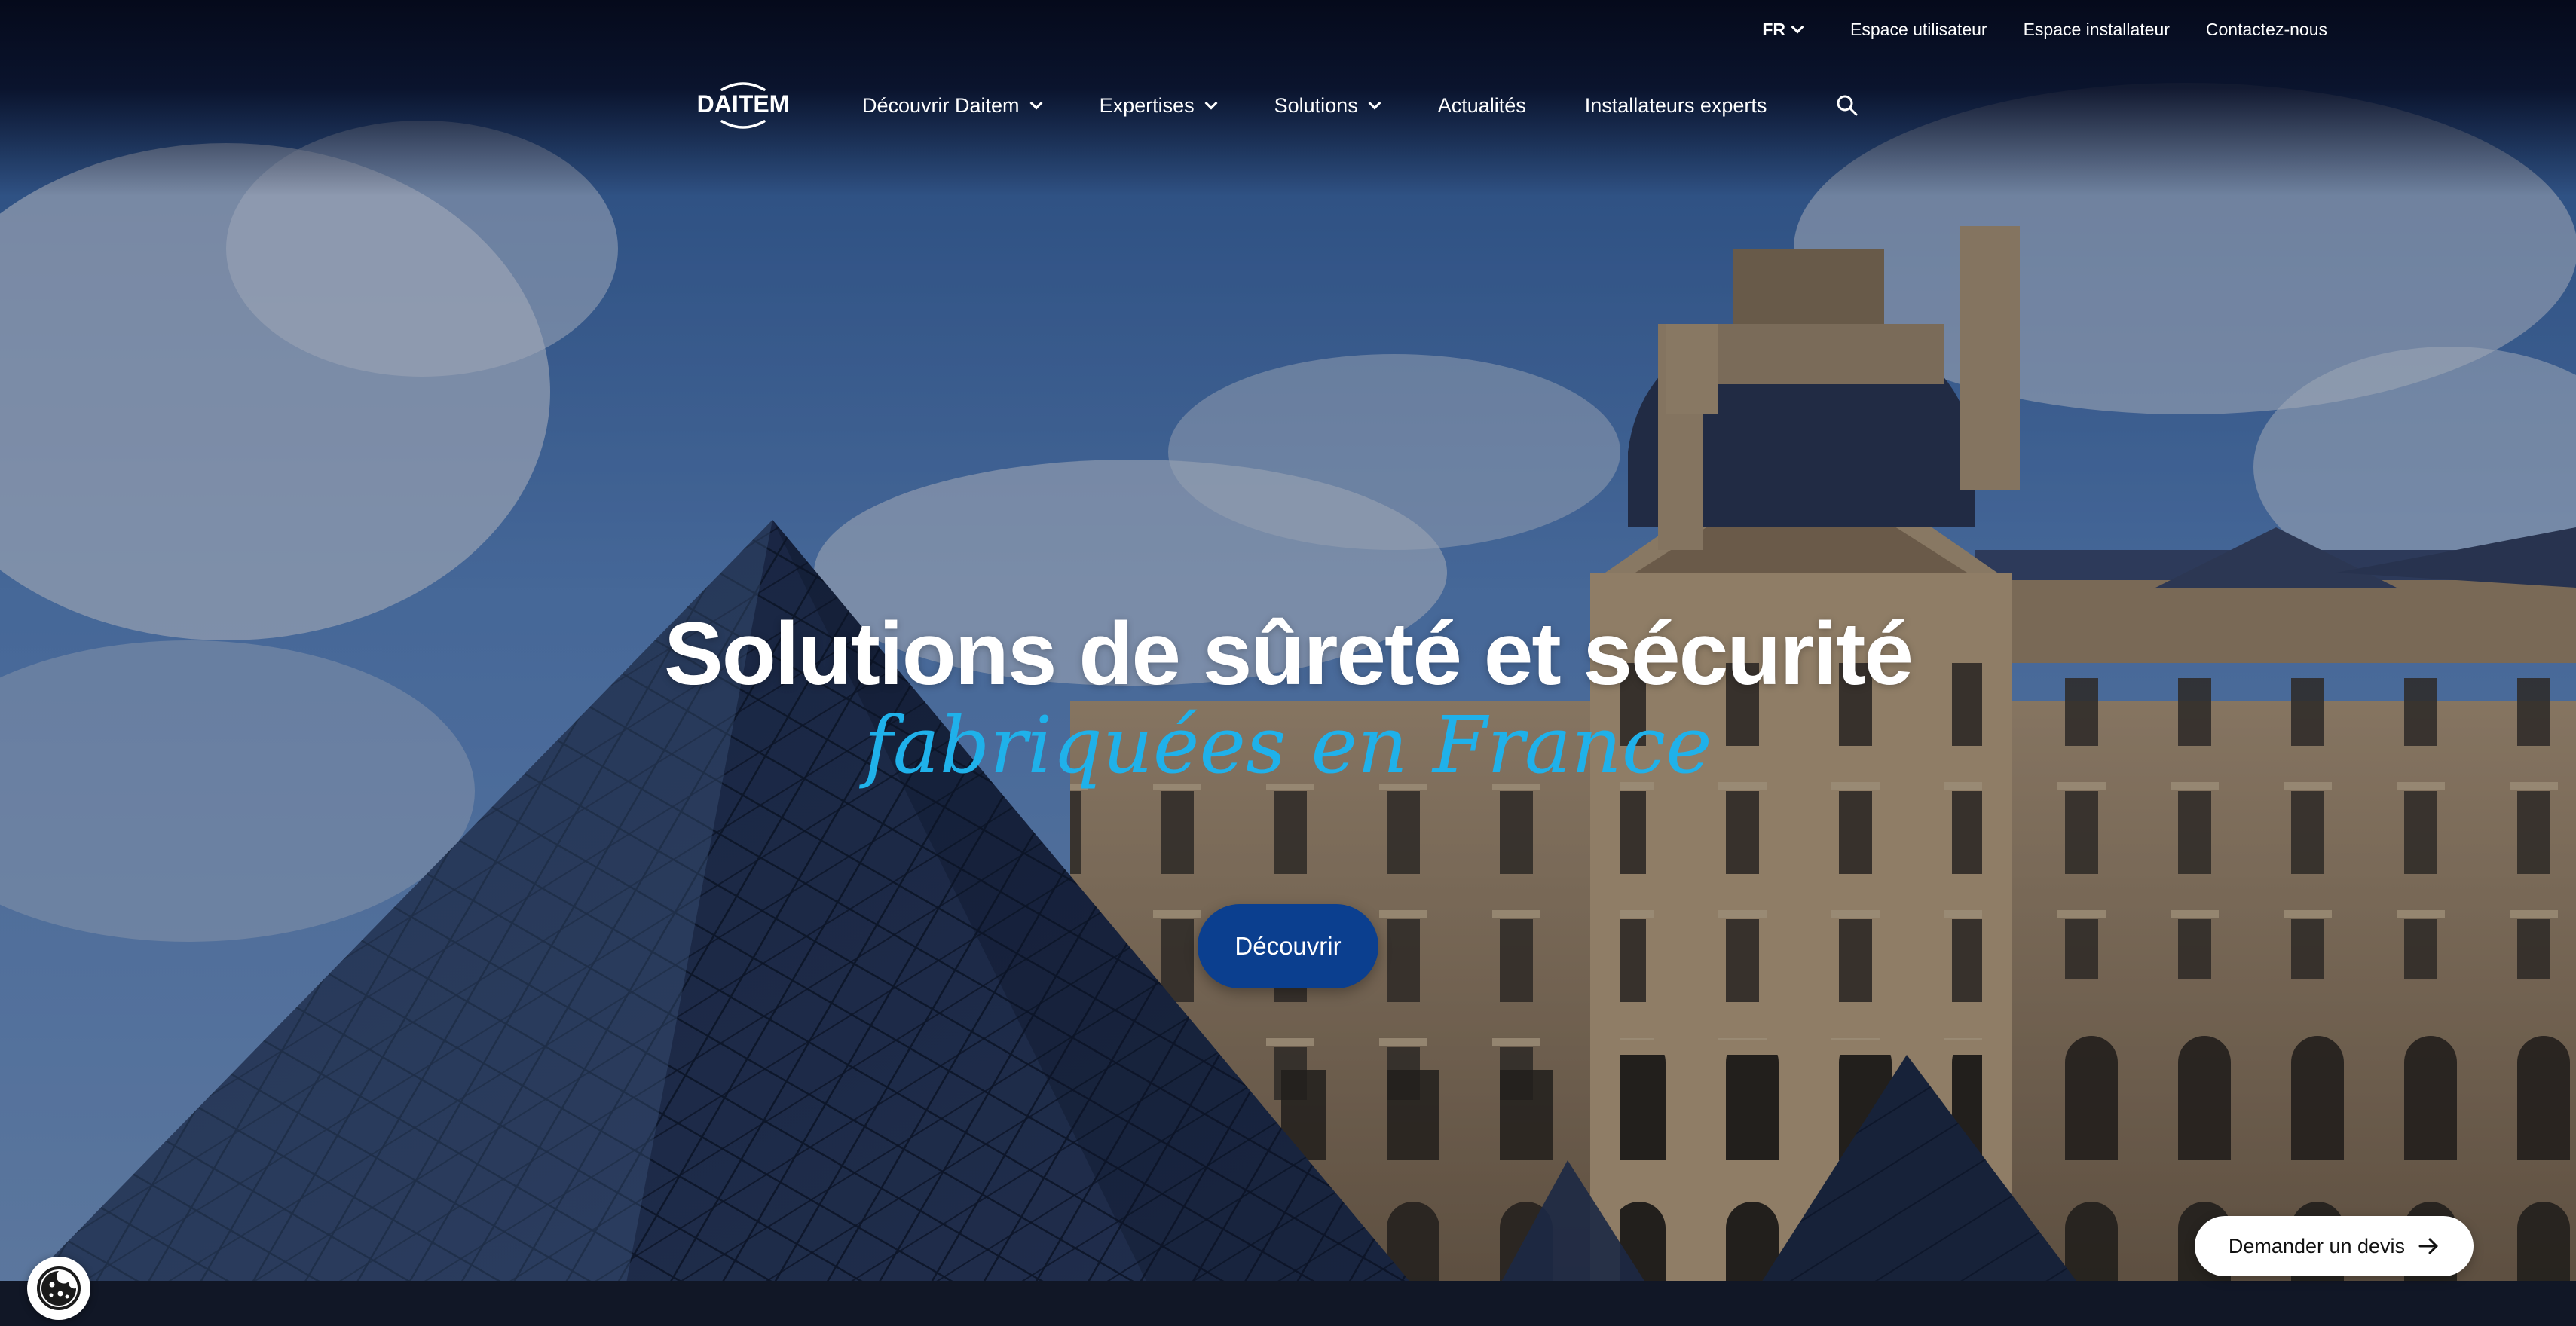 The image size is (2576, 1326). What do you see at coordinates (1288, 654) in the screenshot?
I see `hero-title: Solutions de sûreté et sécurité` at bounding box center [1288, 654].